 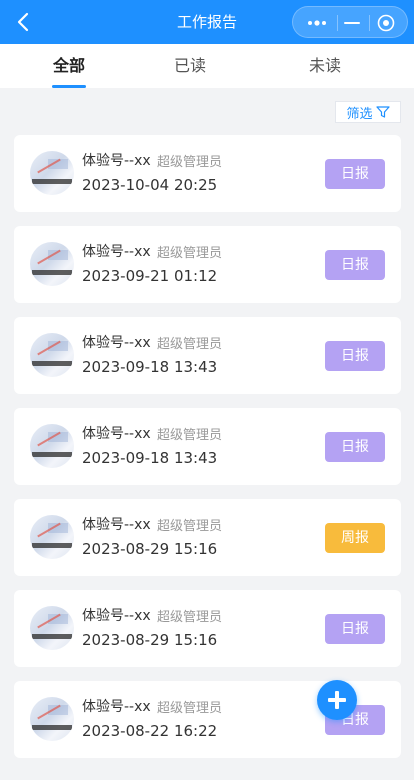 I want to click on tab-label: 全部, so click(x=68, y=65).